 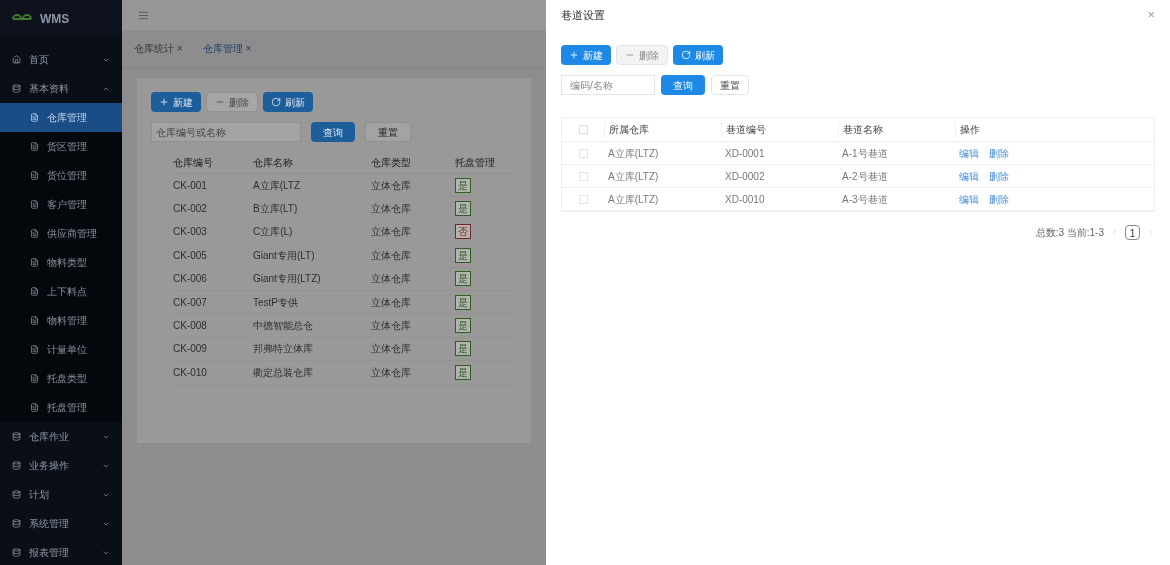 I want to click on submenu-item: 客户管理, so click(x=61, y=204).